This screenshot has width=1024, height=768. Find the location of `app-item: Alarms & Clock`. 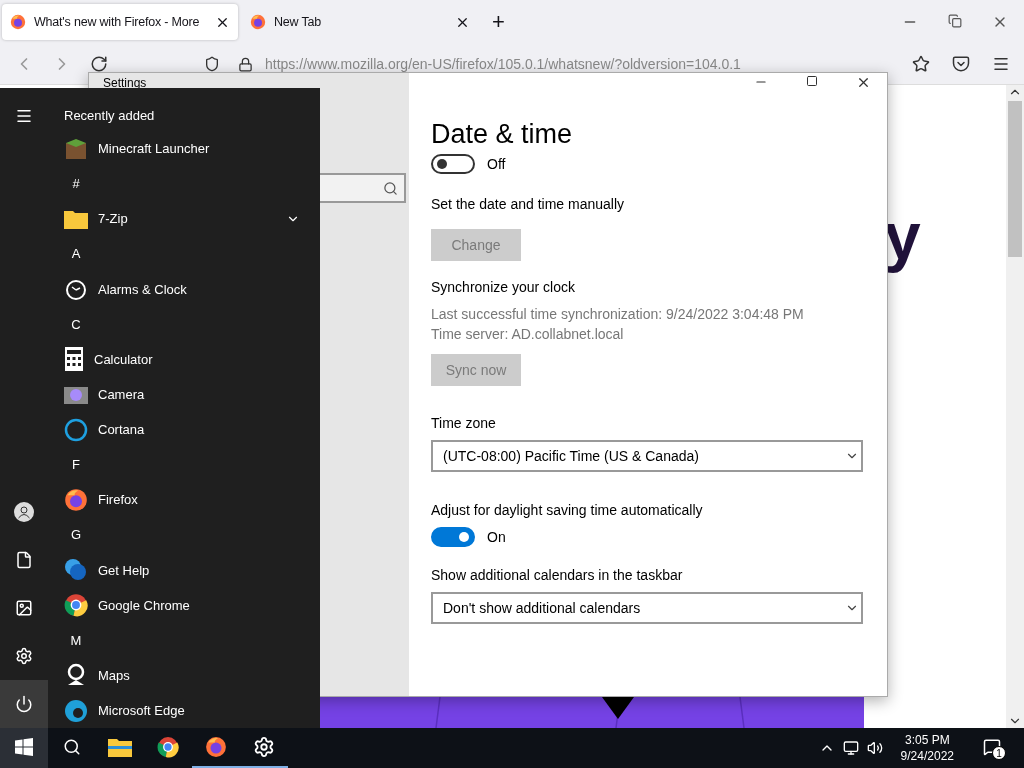

app-item: Alarms & Clock is located at coordinates (192, 289).